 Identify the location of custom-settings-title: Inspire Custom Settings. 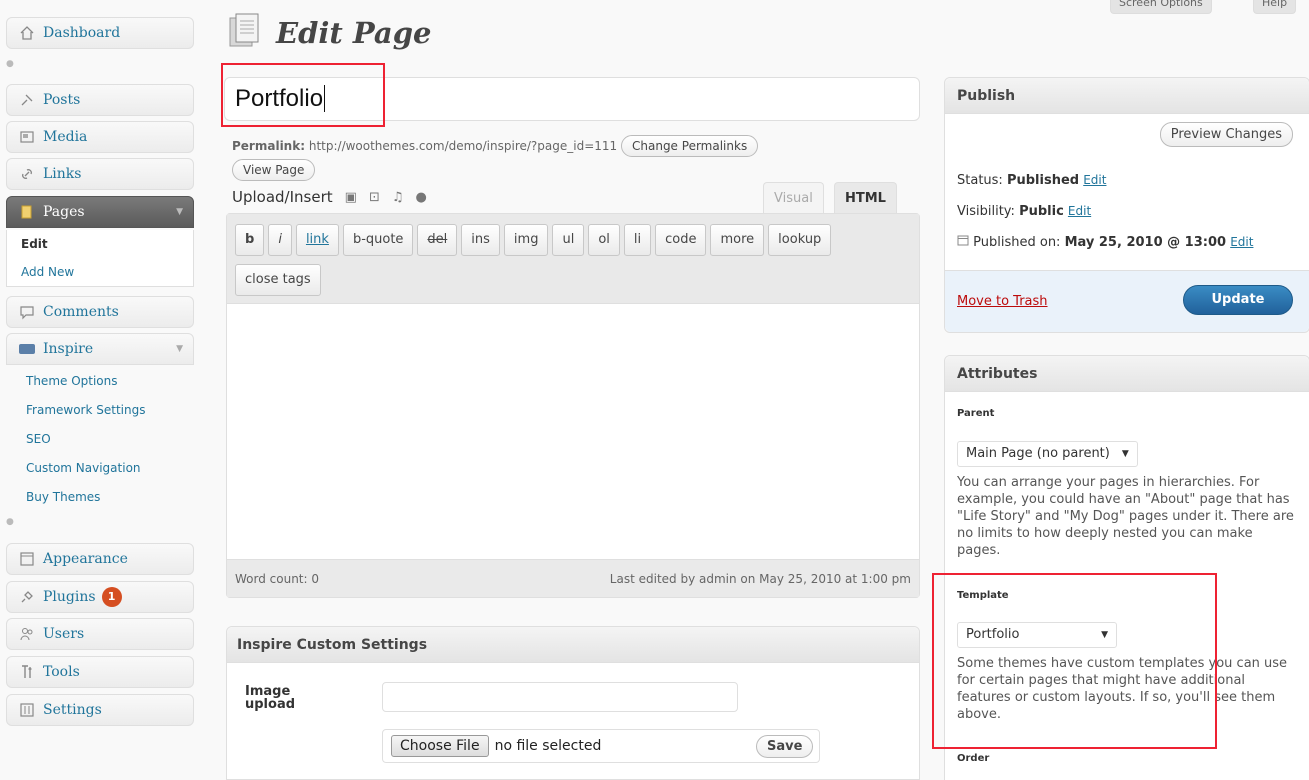
(573, 645).